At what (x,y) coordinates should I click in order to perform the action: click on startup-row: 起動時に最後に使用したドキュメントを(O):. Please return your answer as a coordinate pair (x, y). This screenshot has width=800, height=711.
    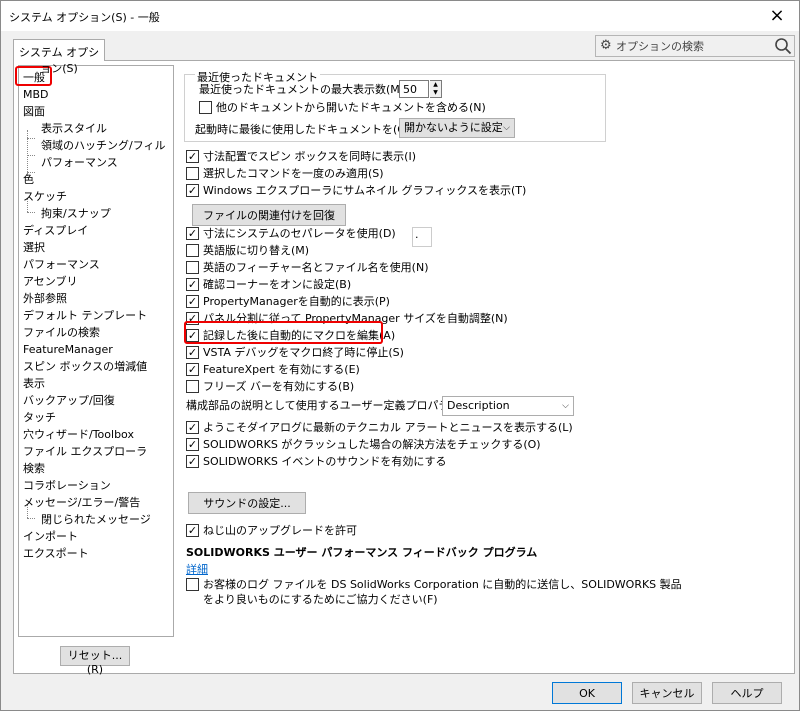
    Looking at the image, I should click on (304, 130).